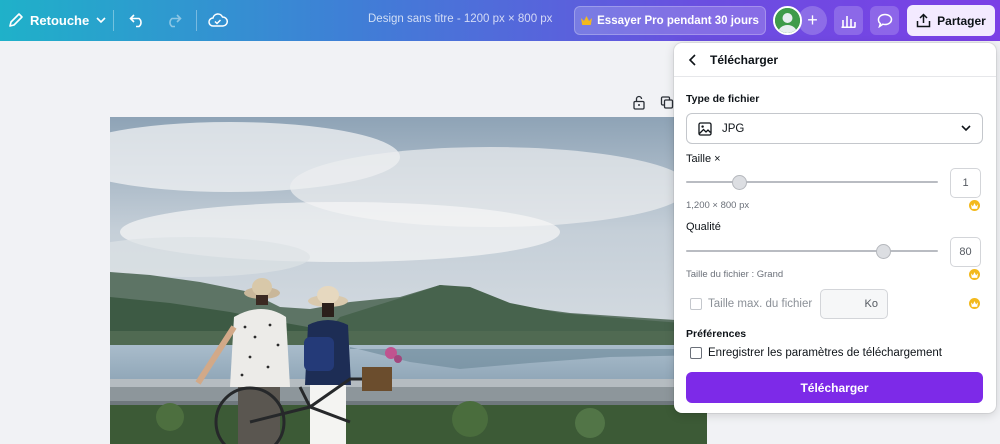 This screenshot has height=444, width=1000. What do you see at coordinates (703, 227) in the screenshot?
I see `quality-label: Qualité` at bounding box center [703, 227].